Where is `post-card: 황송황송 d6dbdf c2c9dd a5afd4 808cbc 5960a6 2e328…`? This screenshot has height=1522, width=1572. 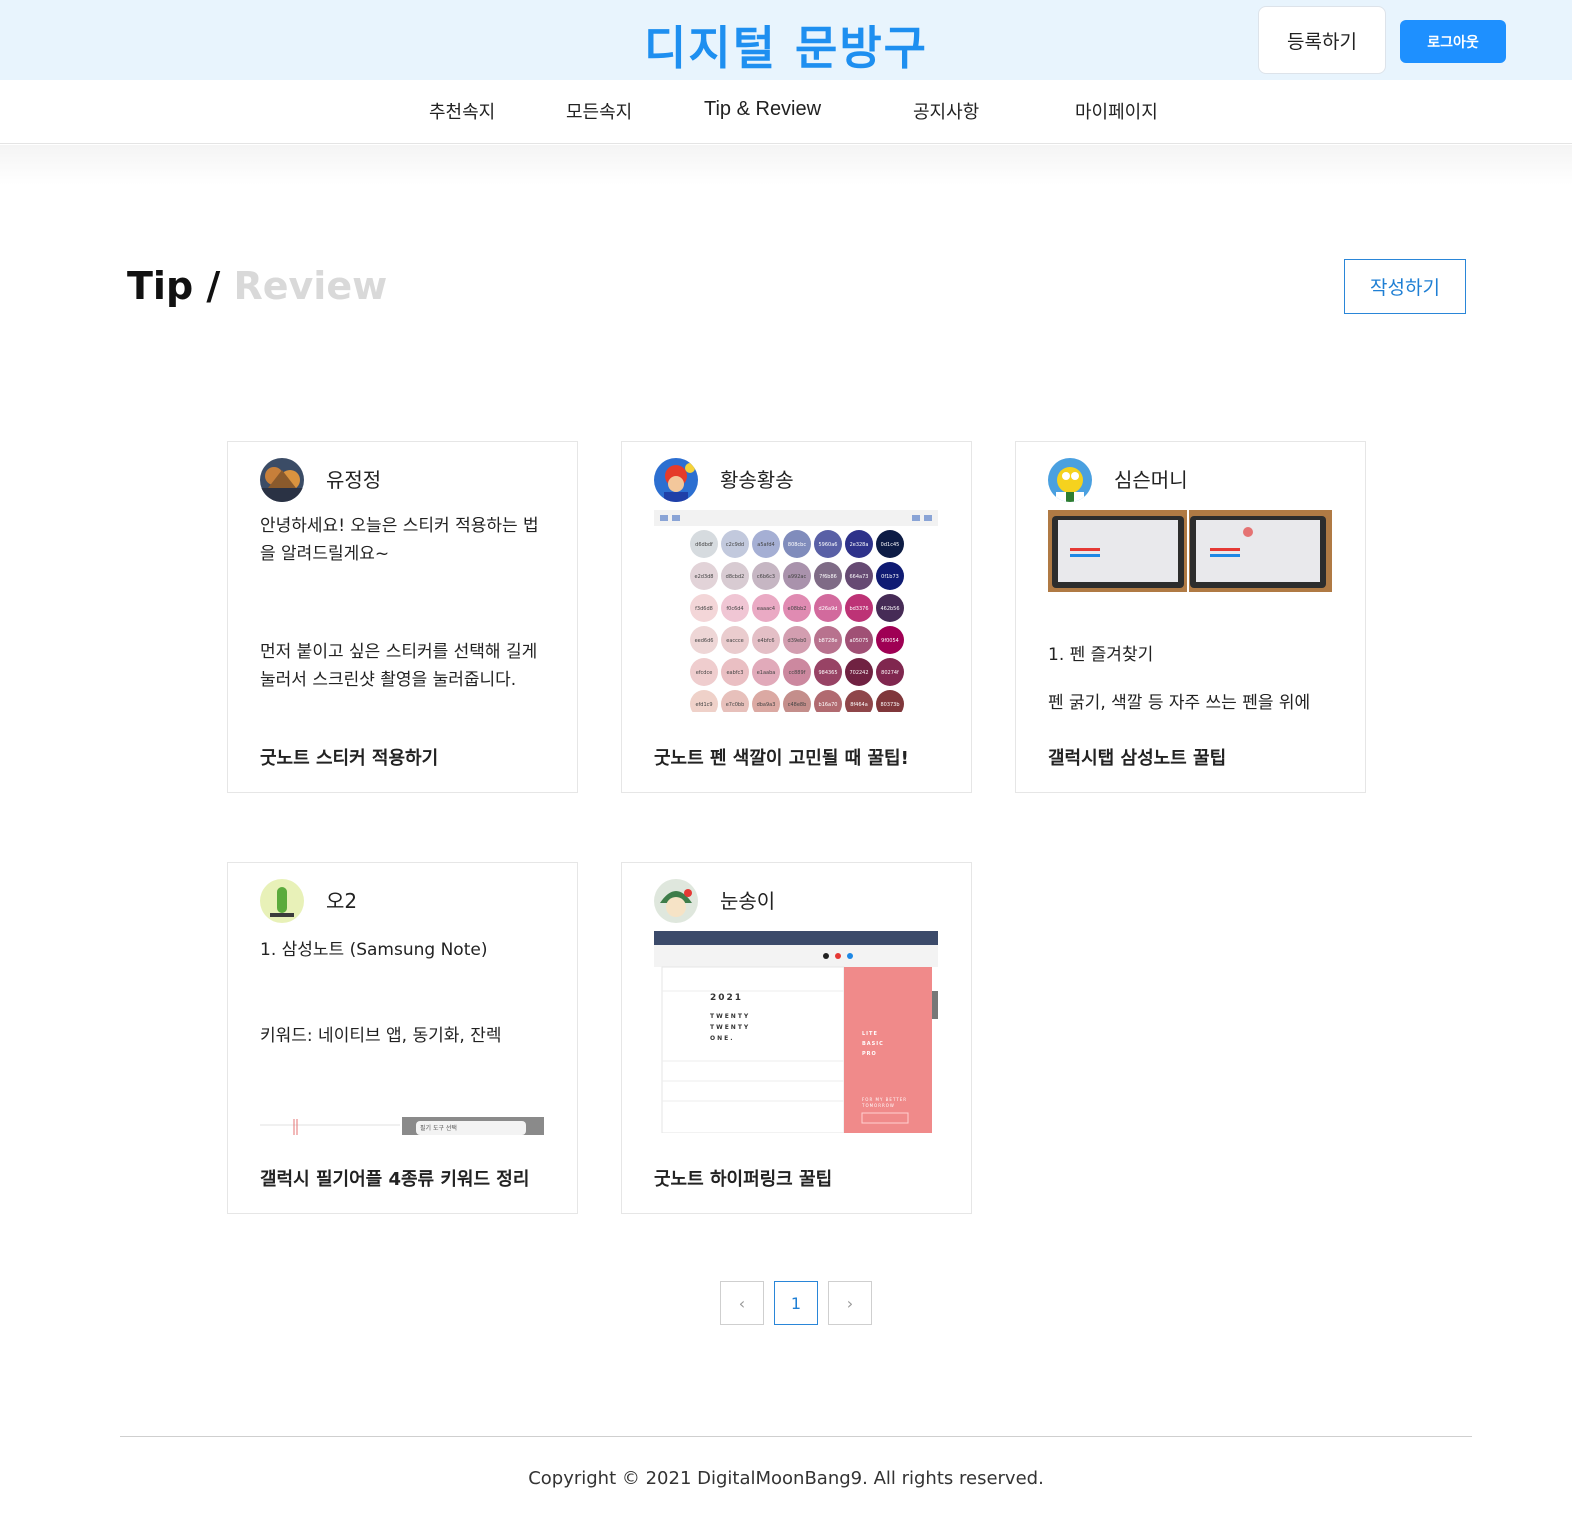
post-card: 황송황송 d6dbdf c2c9dd a5afd4 808cbc 5960a6 2e328… is located at coordinates (796, 617).